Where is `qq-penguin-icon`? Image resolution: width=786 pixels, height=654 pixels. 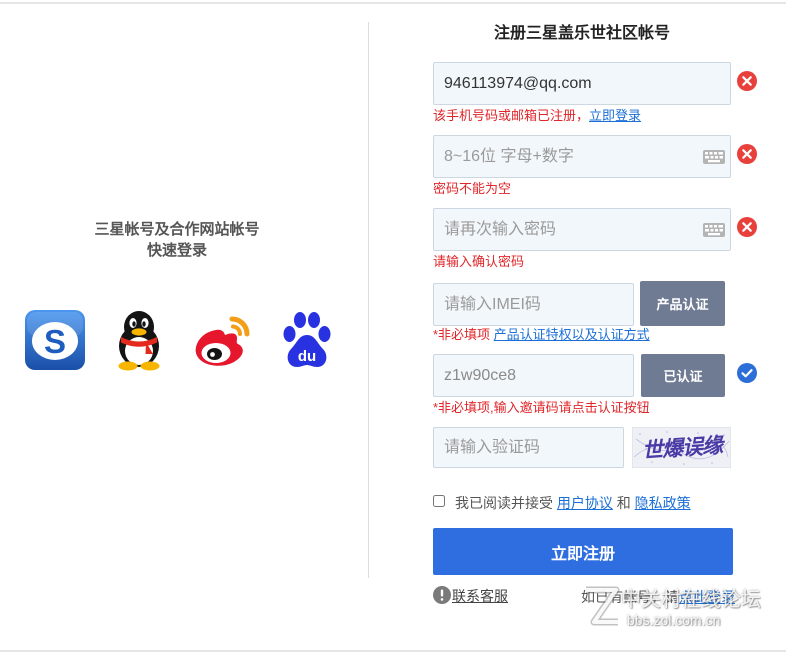 qq-penguin-icon is located at coordinates (139, 341).